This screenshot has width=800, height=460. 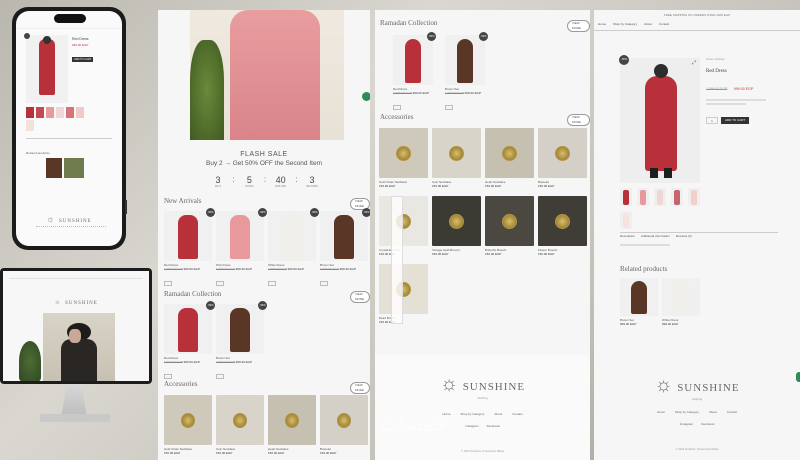 I want to click on product-card: Vintage Gold Brooch 150.00 EGP, so click(x=456, y=226).